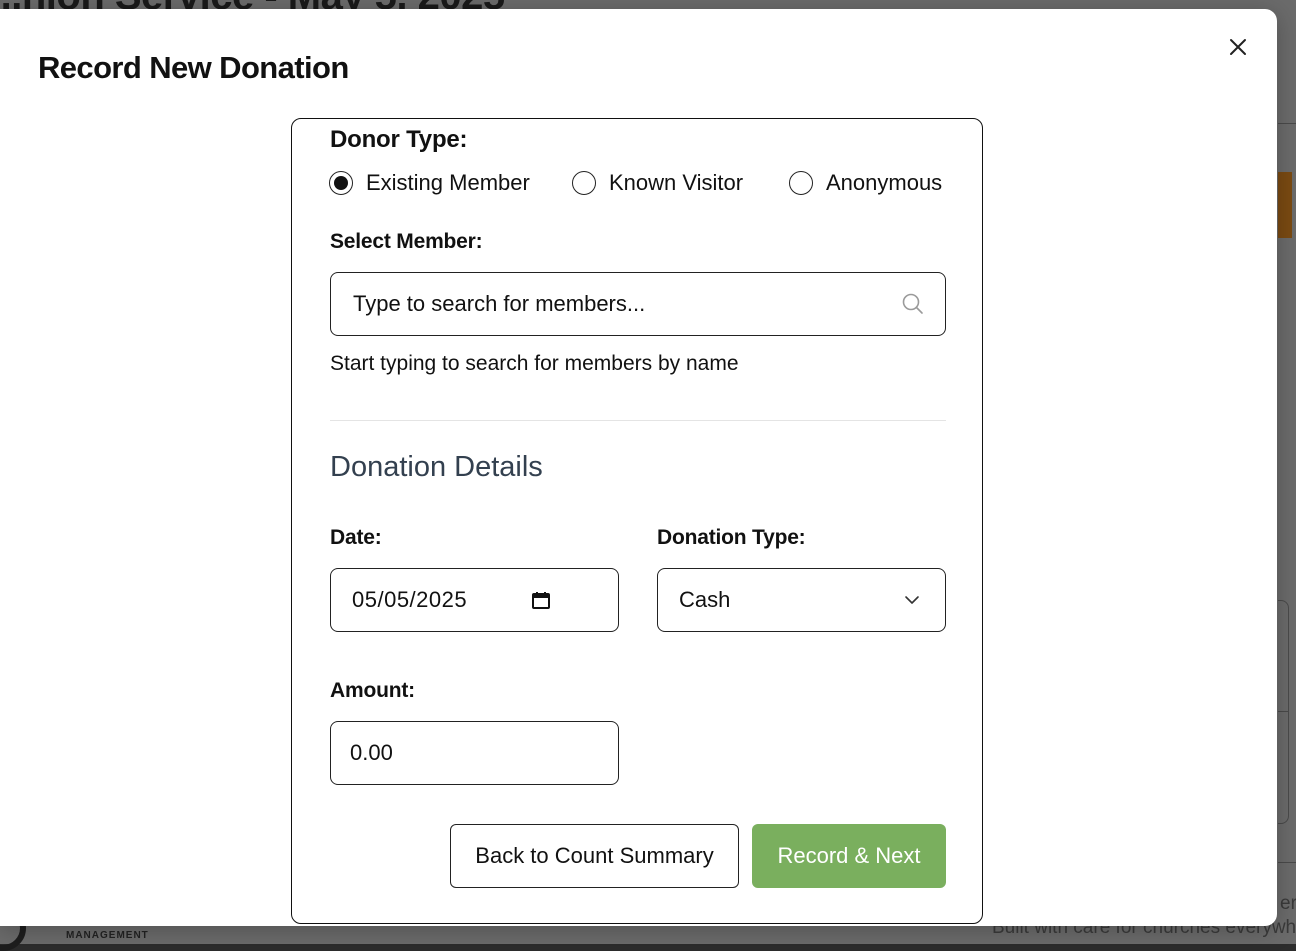 This screenshot has height=951, width=1296. I want to click on radio-existing-member: Existing Member, so click(429, 183).